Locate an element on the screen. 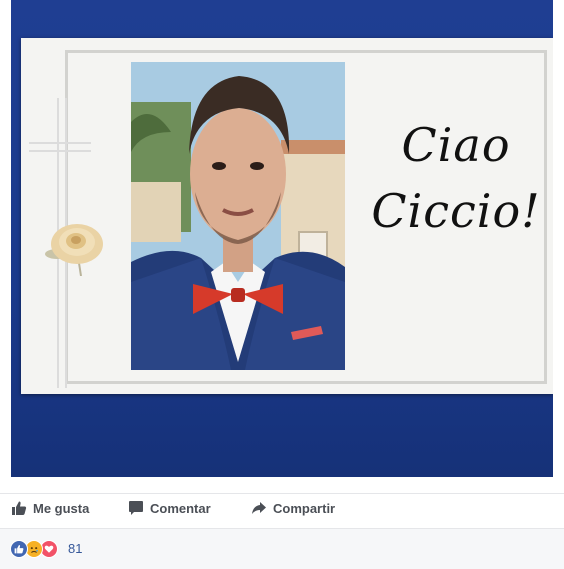 The width and height of the screenshot is (564, 569). cross-decoration-bar is located at coordinates (60, 147).